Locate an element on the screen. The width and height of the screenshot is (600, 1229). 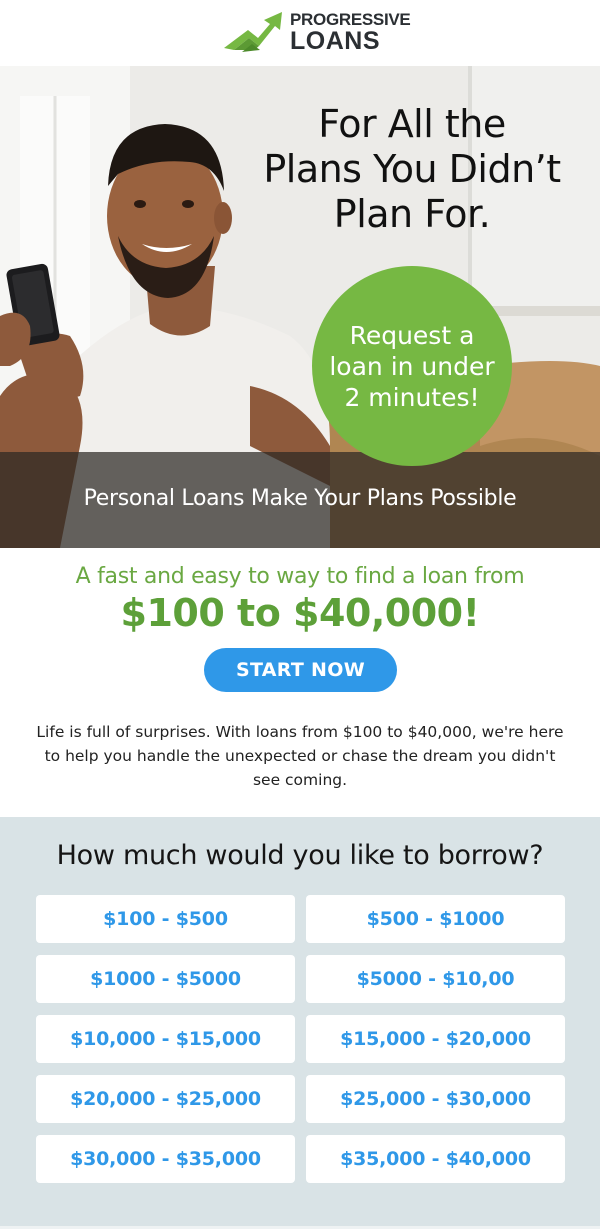
borrow-option-30000-35000: $30,000 - $35,000 is located at coordinates (165, 1159).